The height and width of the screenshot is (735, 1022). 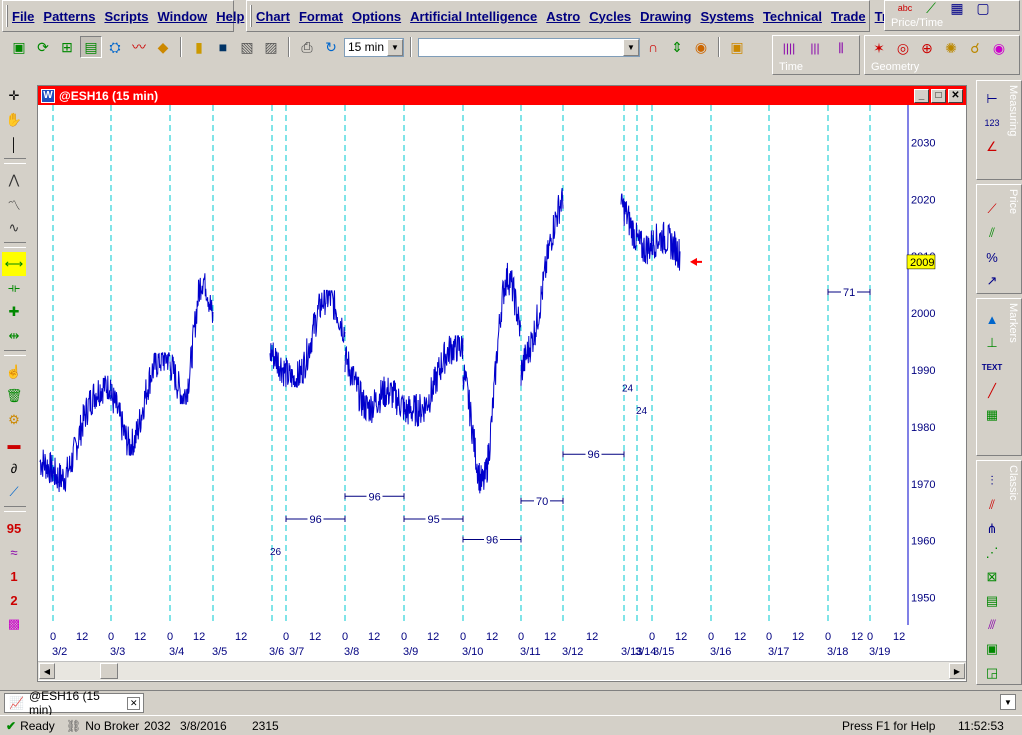 I want to click on parallel-lines-icon: ⫻, so click(x=992, y=625).